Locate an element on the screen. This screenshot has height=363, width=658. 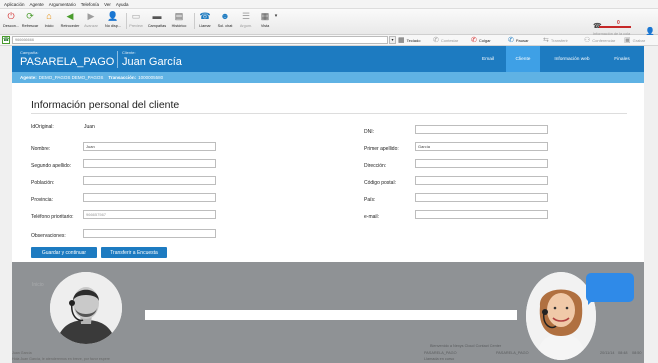
back-arrow-icon: ◀ is located at coordinates (70, 16).